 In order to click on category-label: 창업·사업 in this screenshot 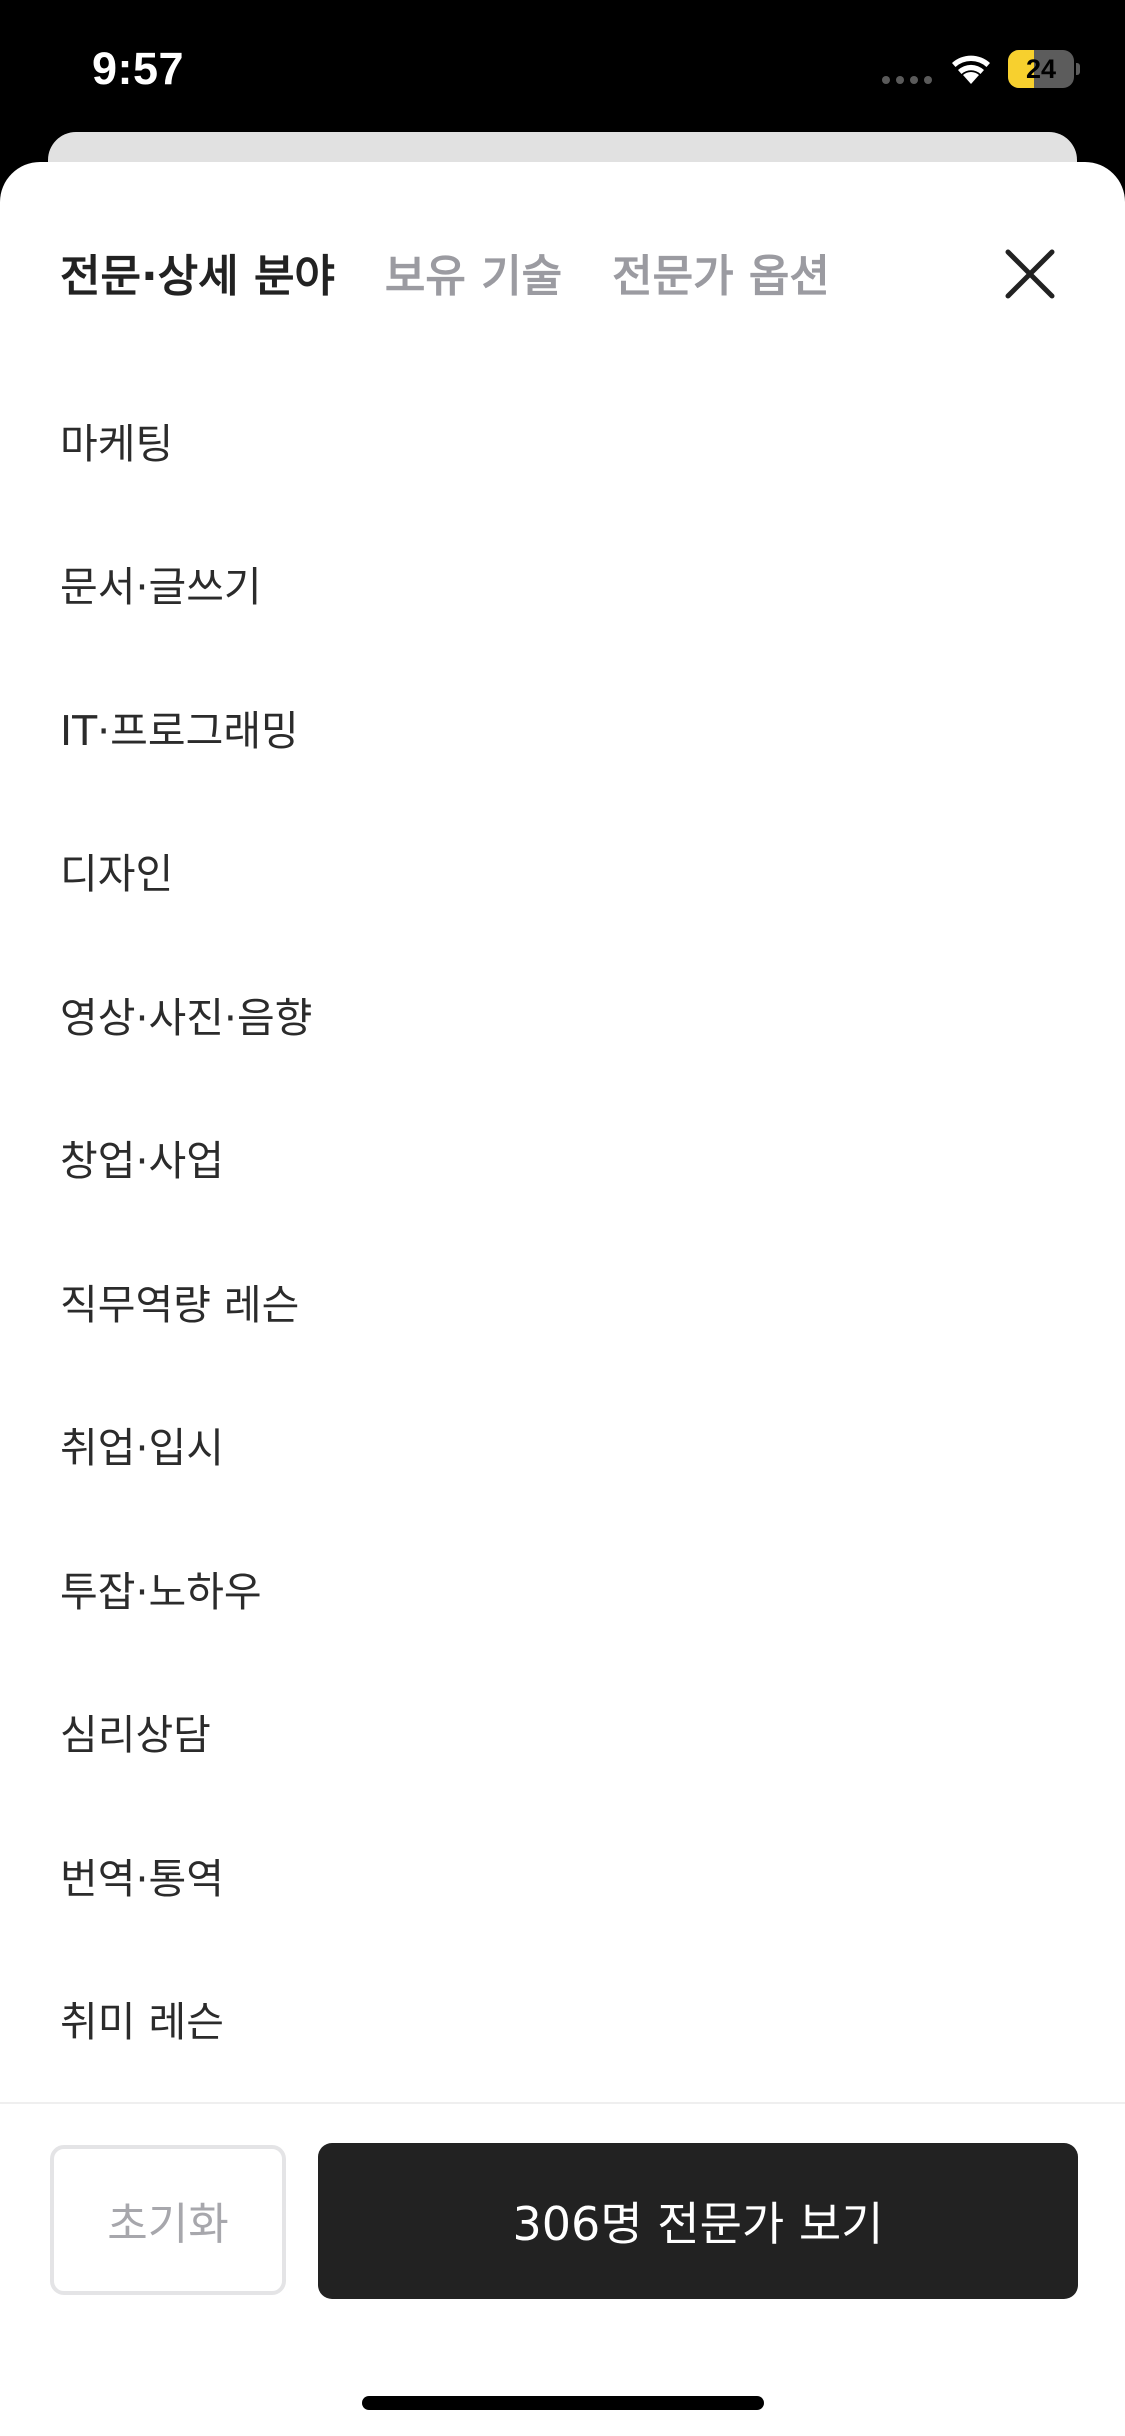, I will do `click(142, 1161)`.